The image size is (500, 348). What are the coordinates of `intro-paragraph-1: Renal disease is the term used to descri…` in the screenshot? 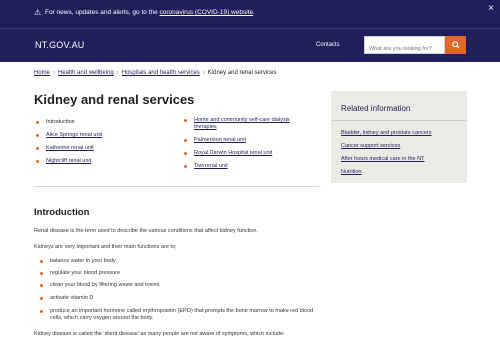 It's located at (146, 231).